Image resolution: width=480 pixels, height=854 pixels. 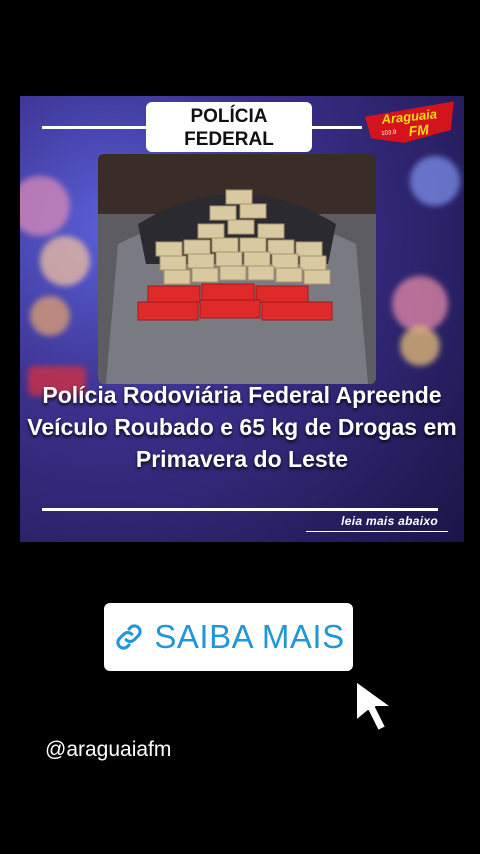 What do you see at coordinates (240, 509) in the screenshot?
I see `bottom-divider` at bounding box center [240, 509].